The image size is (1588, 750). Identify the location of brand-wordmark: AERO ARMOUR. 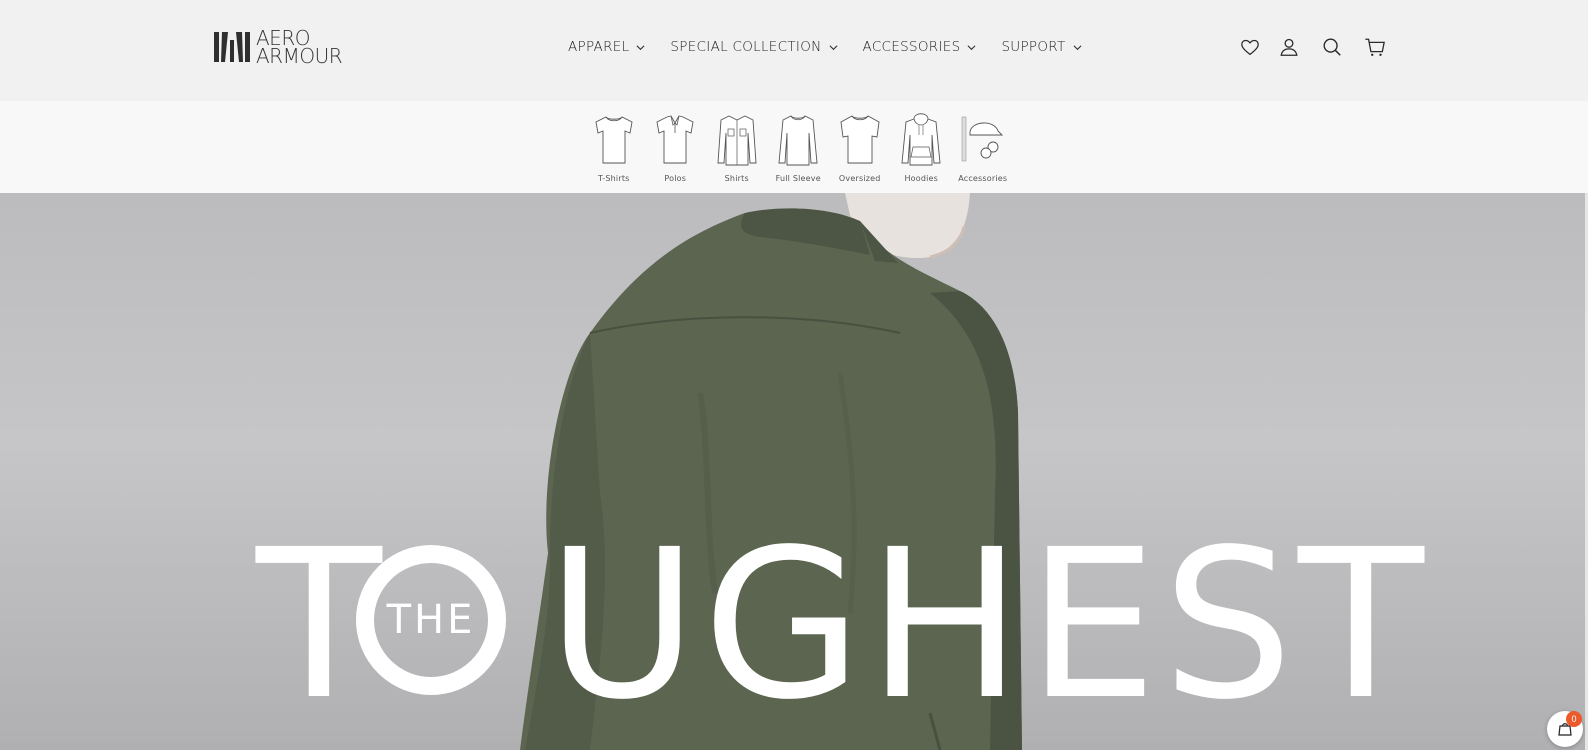
(299, 48).